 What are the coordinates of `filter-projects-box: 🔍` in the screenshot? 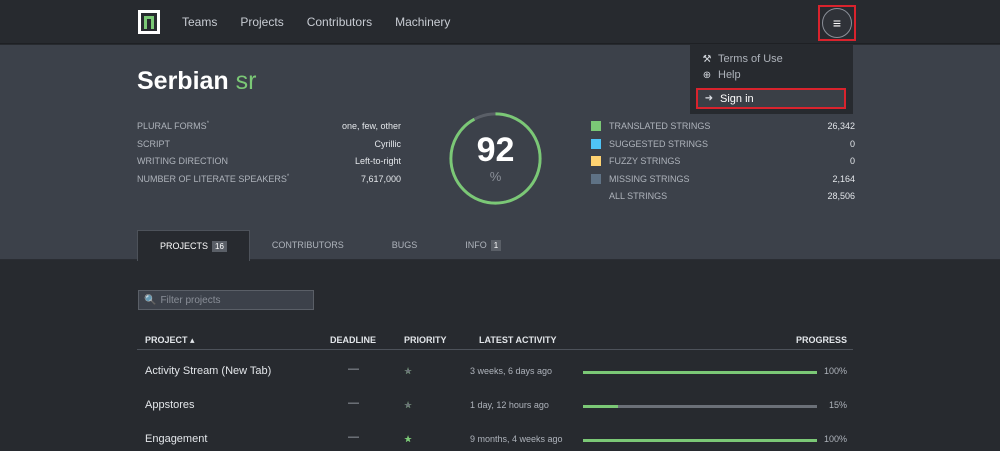 It's located at (226, 300).